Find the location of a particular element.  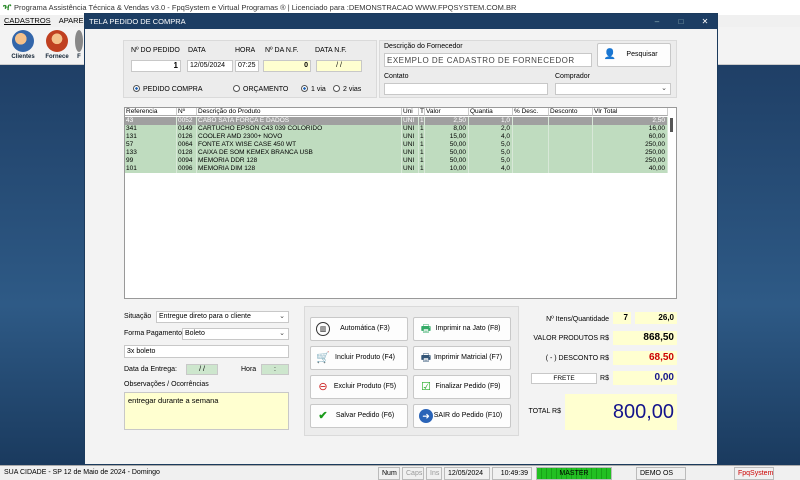

via1-radio: 1 via is located at coordinates (313, 89).